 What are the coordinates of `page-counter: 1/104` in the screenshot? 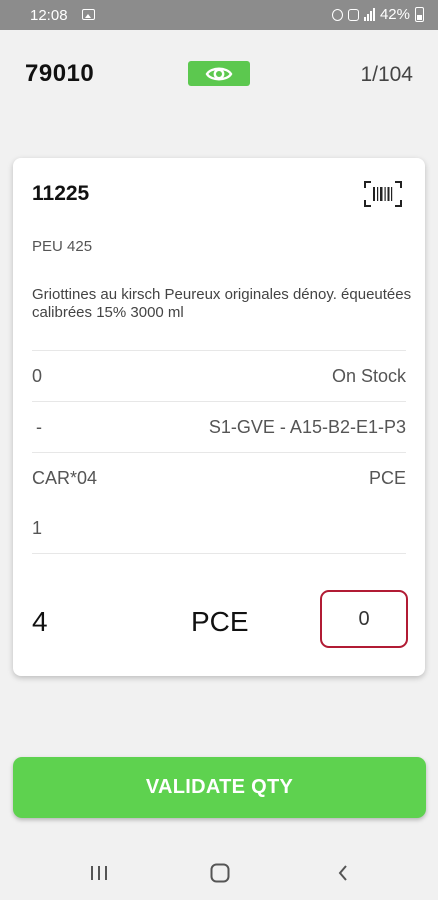 It's located at (386, 74).